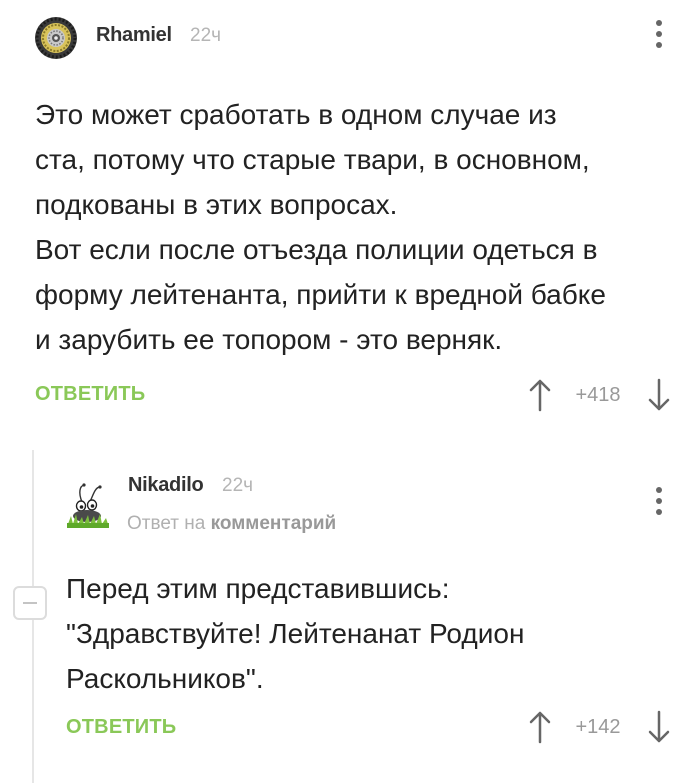  Describe the element at coordinates (216, 204) in the screenshot. I see `comment-line: подкованы в этих вопросах.` at that location.